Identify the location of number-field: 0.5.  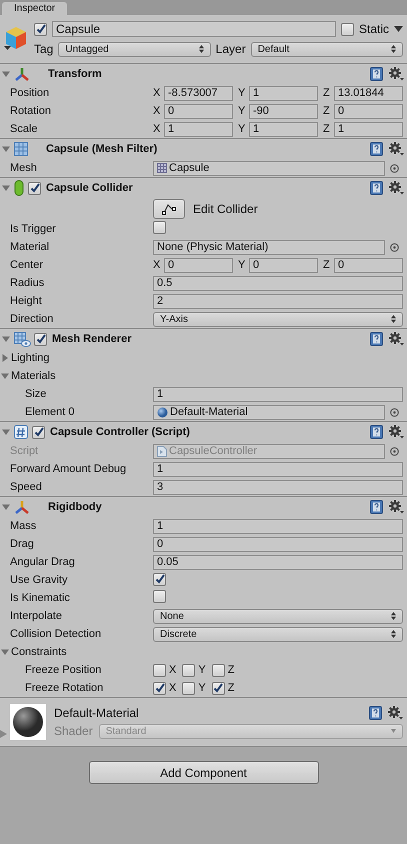
(278, 283).